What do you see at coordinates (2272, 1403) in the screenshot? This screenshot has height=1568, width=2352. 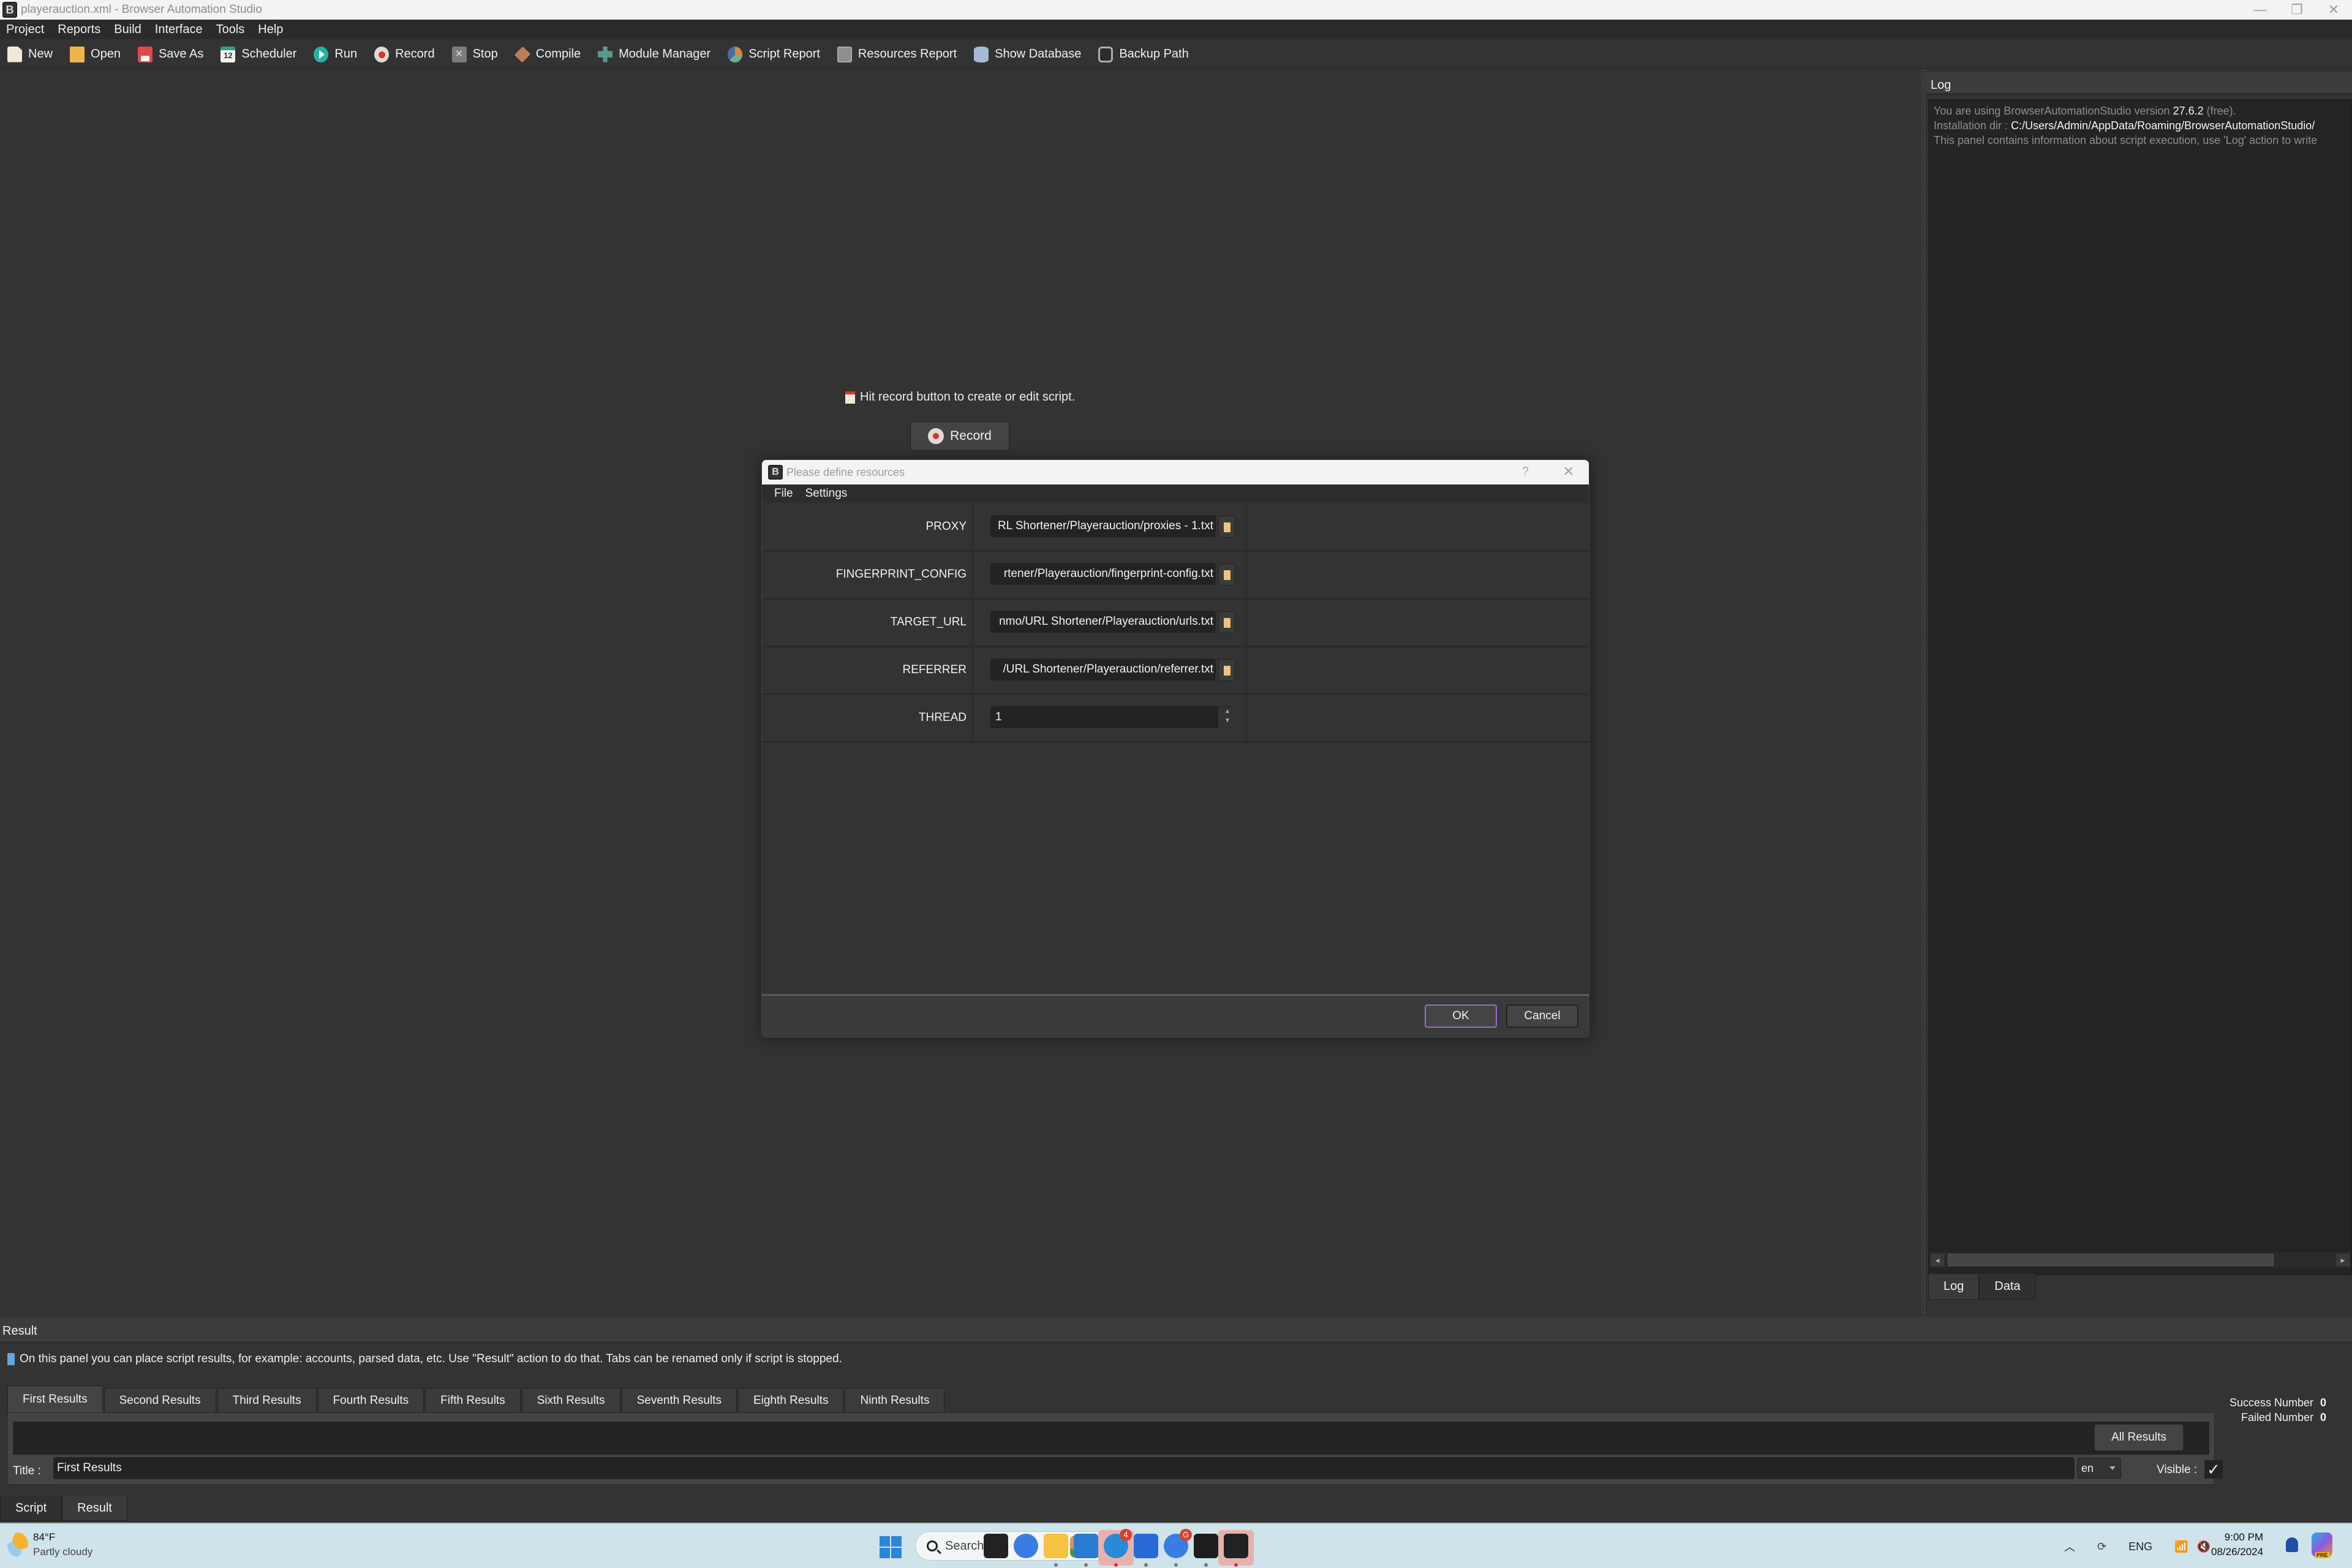 I see `success-number-label: Success Number` at bounding box center [2272, 1403].